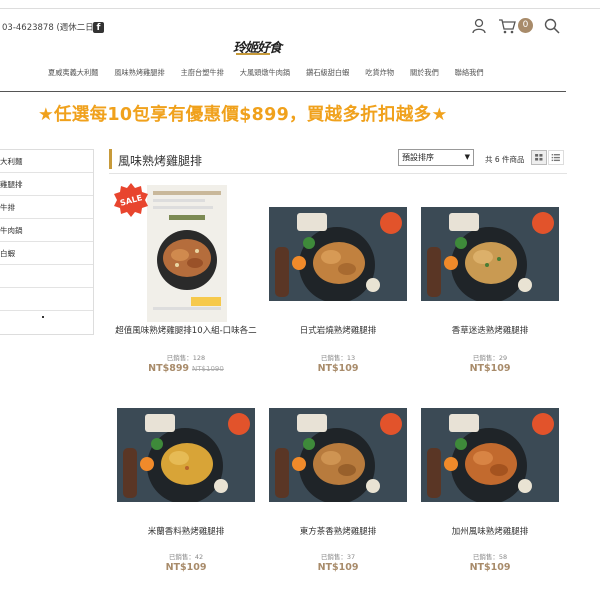  What do you see at coordinates (46, 161) in the screenshot?
I see `sidebar-item-pasta: 大利麵` at bounding box center [46, 161].